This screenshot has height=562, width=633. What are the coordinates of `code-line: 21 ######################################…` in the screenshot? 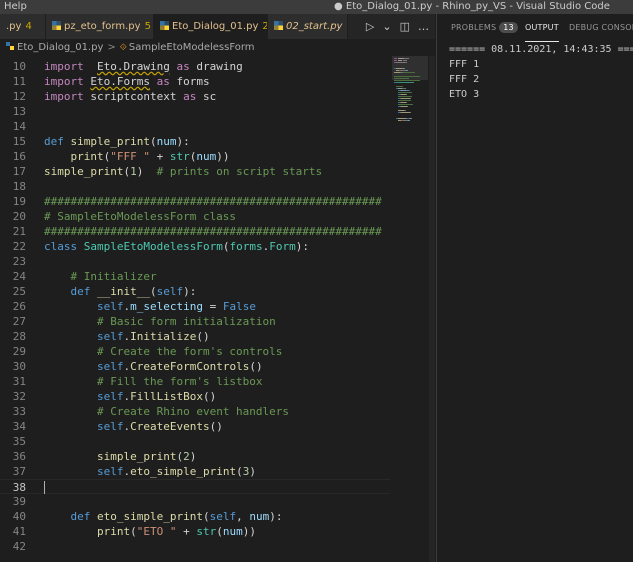 It's located at (195, 231).